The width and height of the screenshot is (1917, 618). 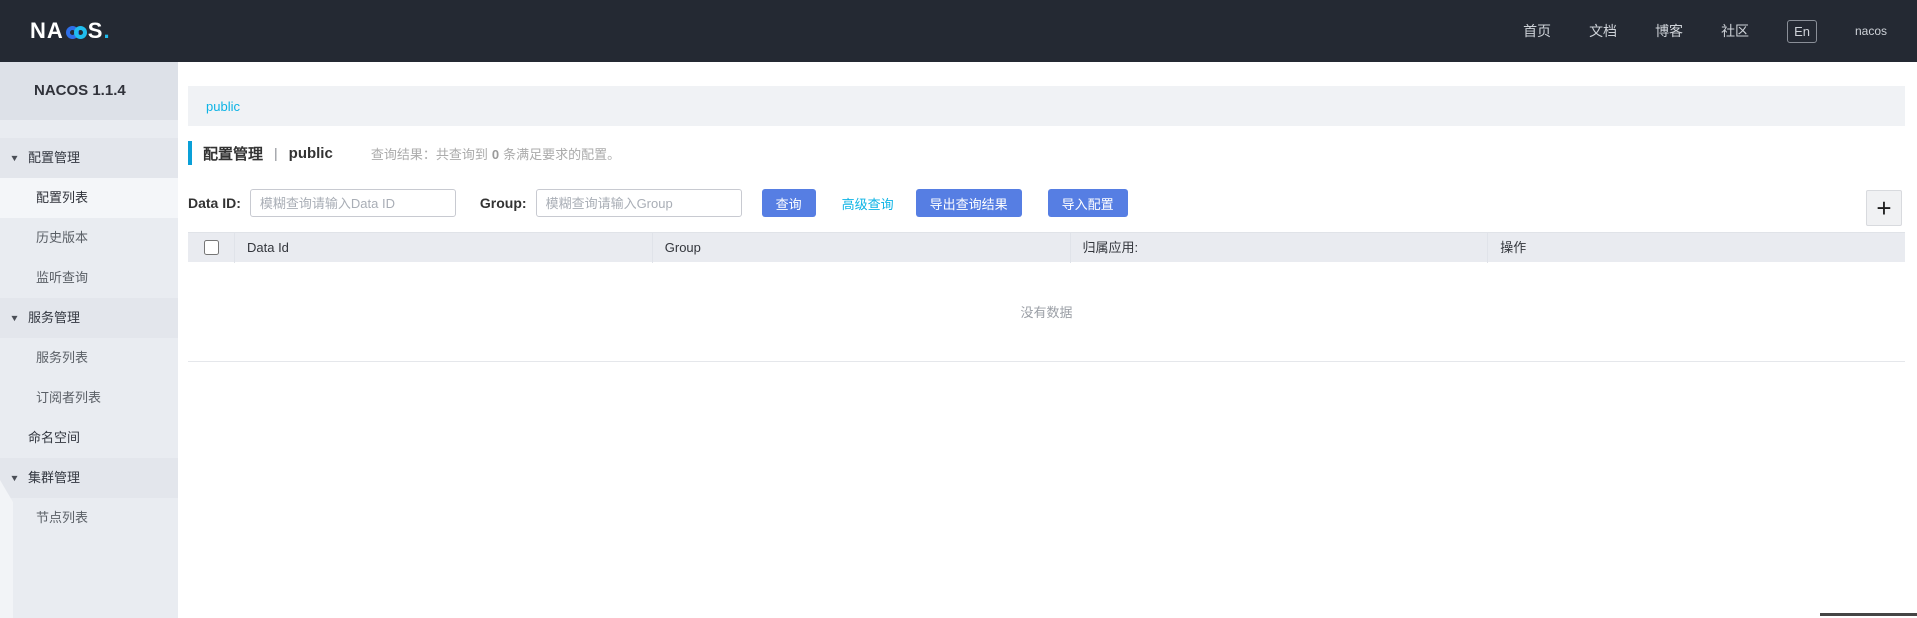 What do you see at coordinates (89, 518) in the screenshot?
I see `sidebar-item-node-list: 节点列表` at bounding box center [89, 518].